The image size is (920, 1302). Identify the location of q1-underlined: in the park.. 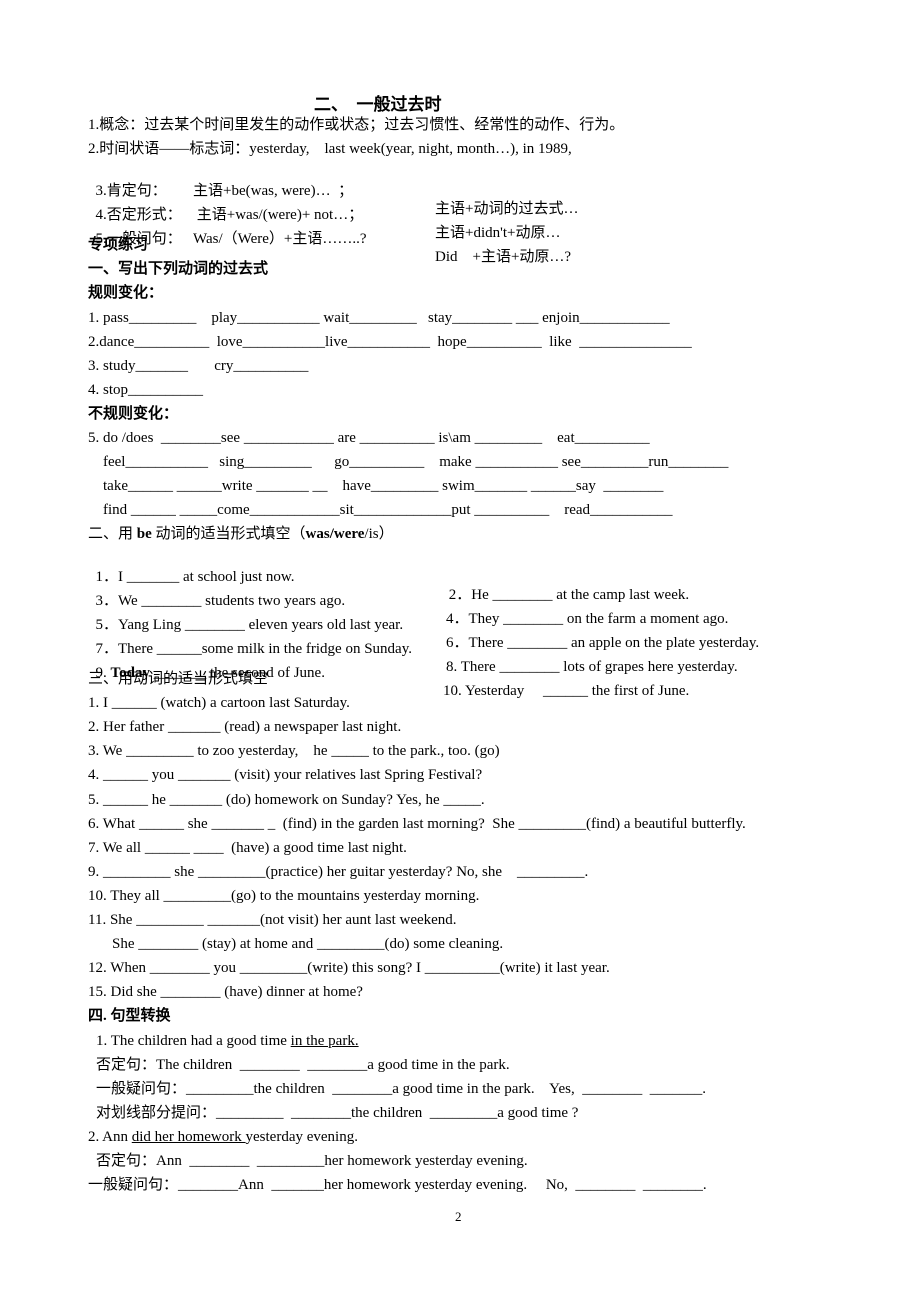
(324, 1041).